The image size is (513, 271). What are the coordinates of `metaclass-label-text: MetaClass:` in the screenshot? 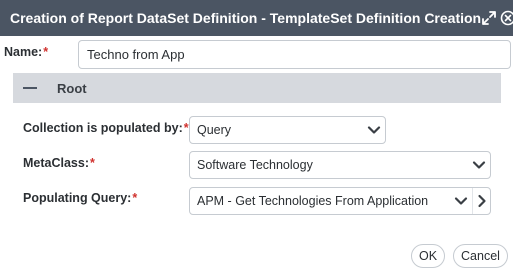 It's located at (56, 163).